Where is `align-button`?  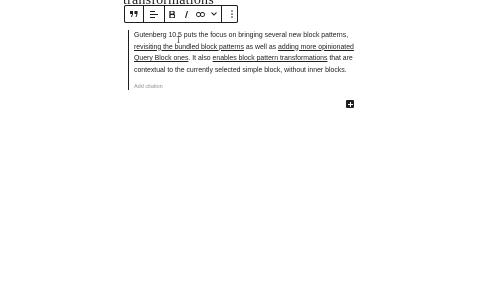 align-button is located at coordinates (154, 14).